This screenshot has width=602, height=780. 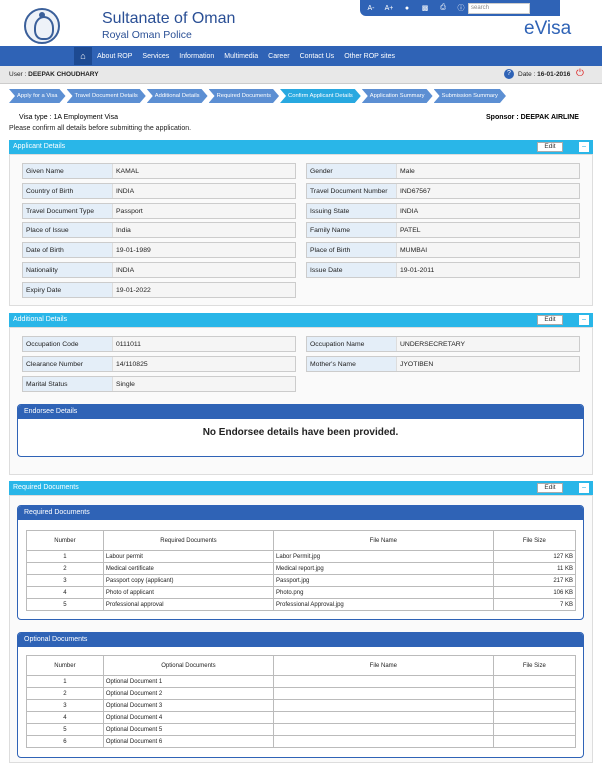 What do you see at coordinates (65, 540) in the screenshot?
I see `column-header: Number` at bounding box center [65, 540].